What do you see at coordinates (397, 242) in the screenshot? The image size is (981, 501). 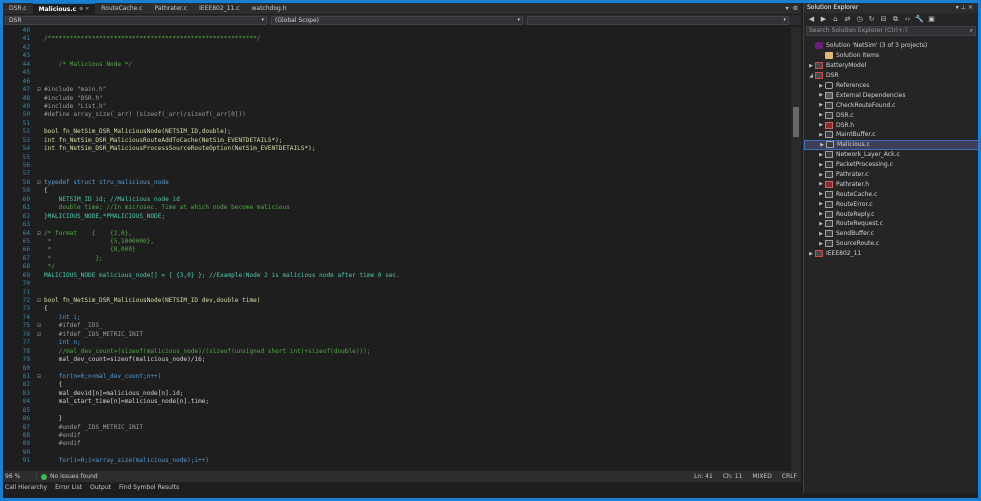 I see `code-line: 65 * {5,1000000},` at bounding box center [397, 242].